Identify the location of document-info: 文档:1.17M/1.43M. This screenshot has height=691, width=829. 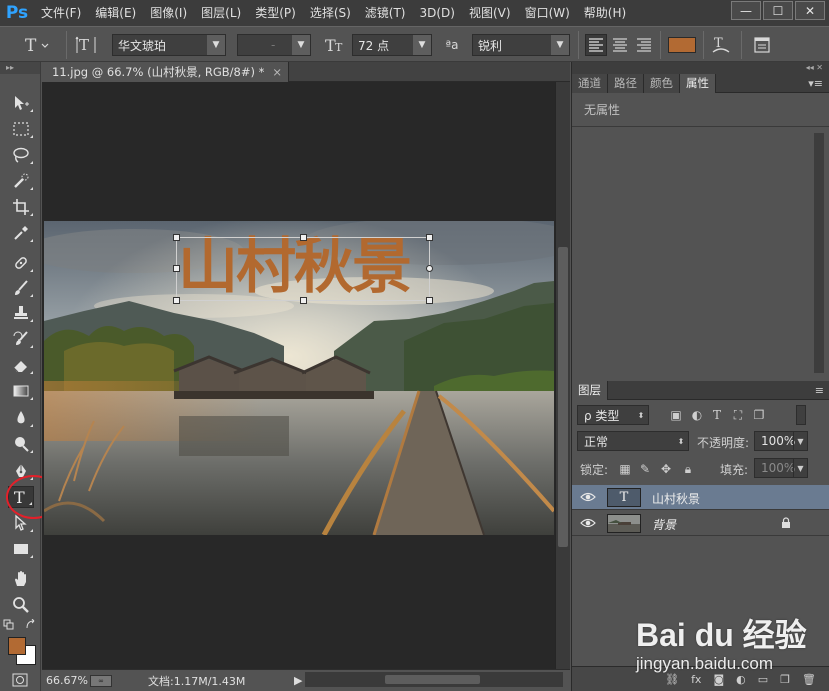
(218, 681).